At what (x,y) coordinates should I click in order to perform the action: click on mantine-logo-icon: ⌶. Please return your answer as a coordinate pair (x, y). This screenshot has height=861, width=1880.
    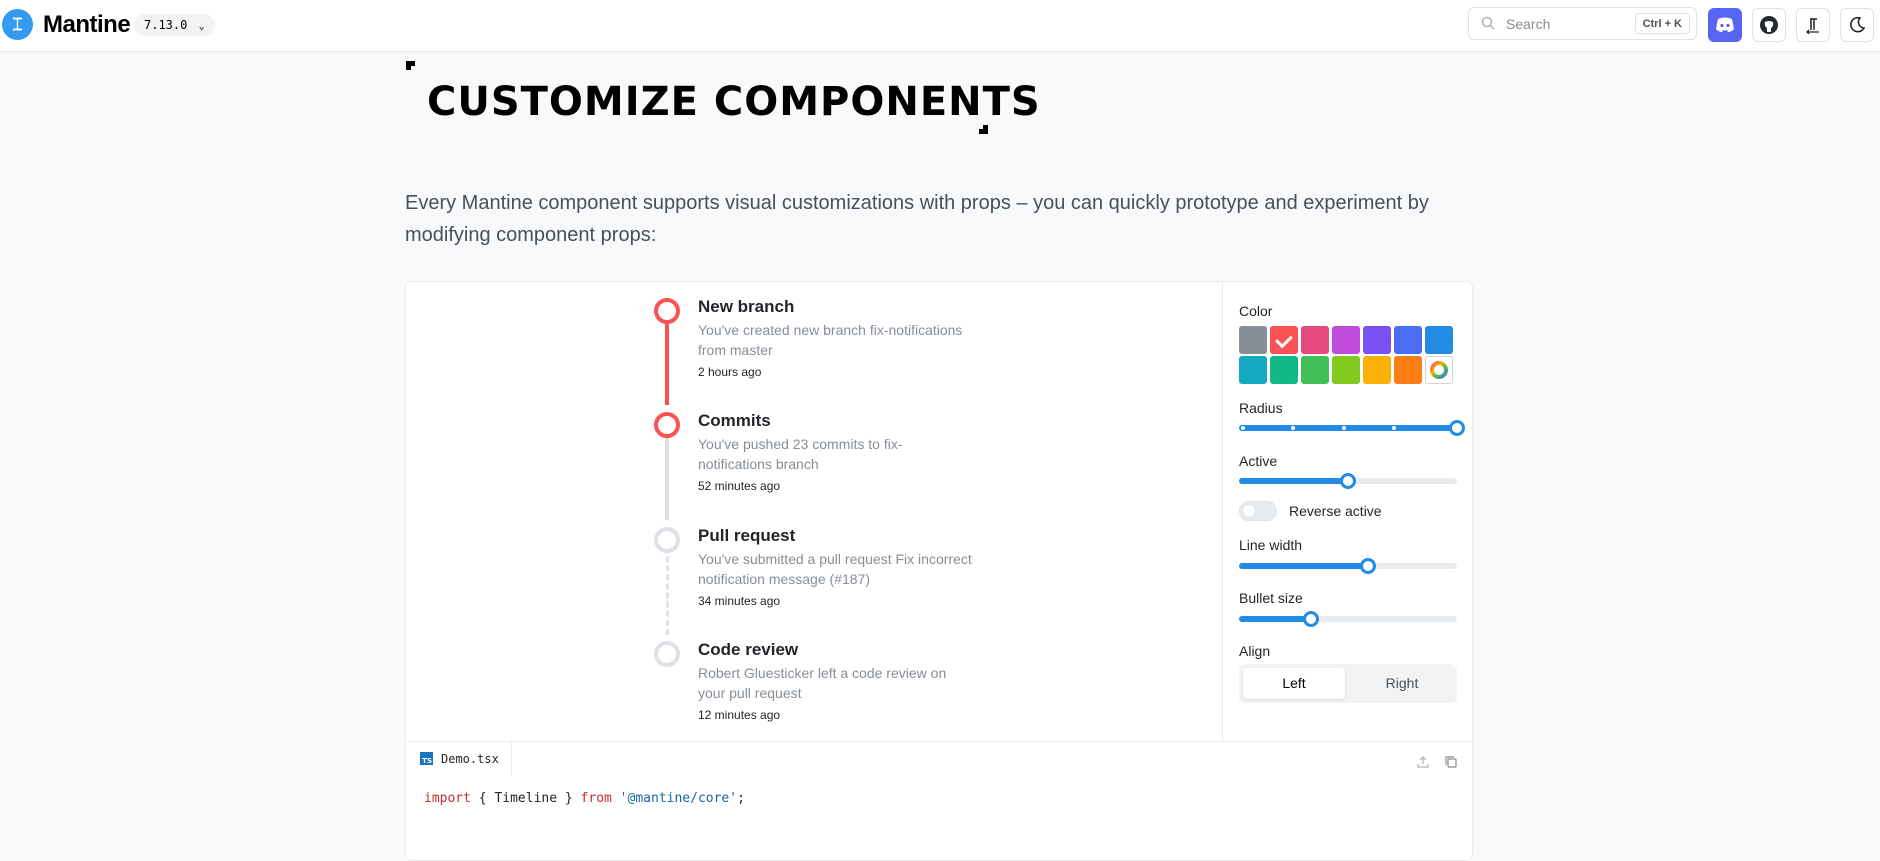
    Looking at the image, I should click on (17, 24).